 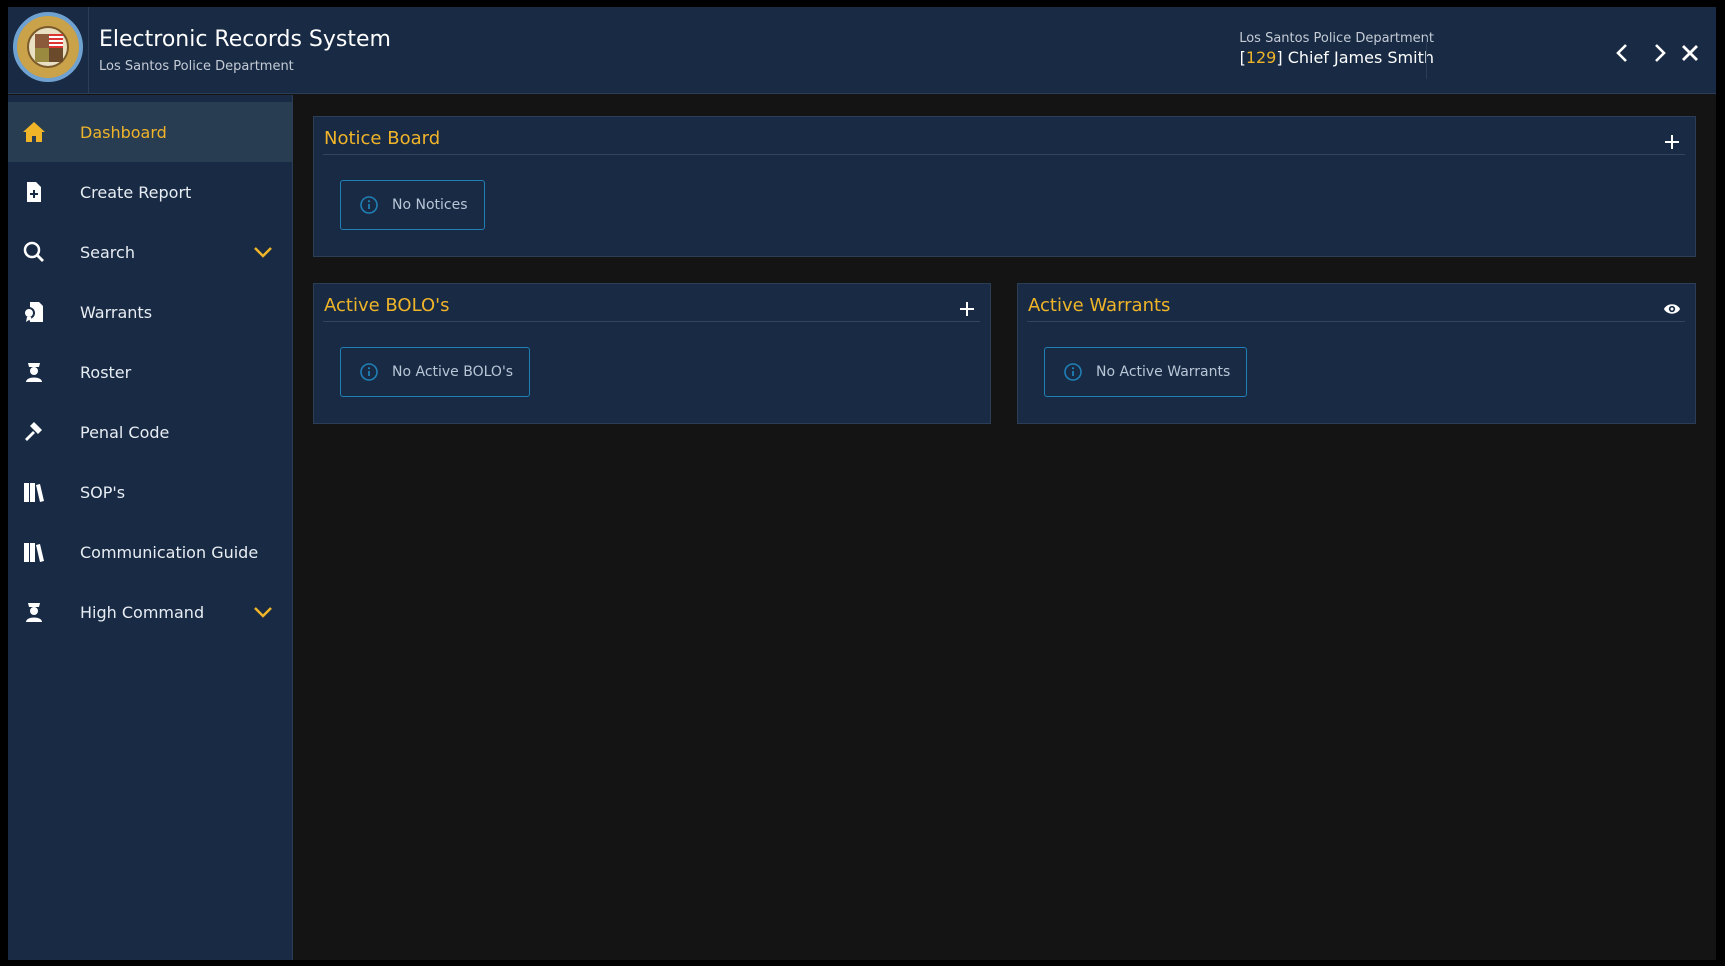 I want to click on sidebar-item-label: Search, so click(x=107, y=252).